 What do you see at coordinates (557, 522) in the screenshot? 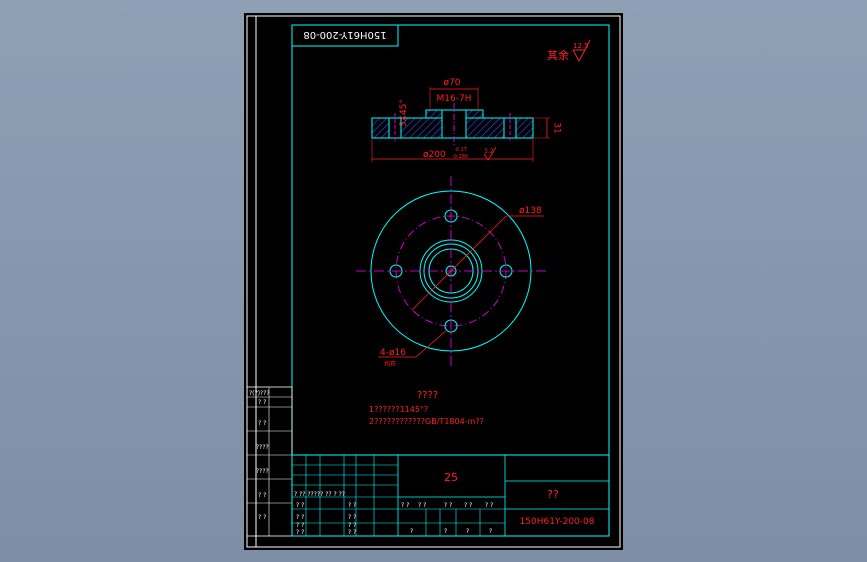
I see `title-drawing-number: 150H61Y-200-08` at bounding box center [557, 522].